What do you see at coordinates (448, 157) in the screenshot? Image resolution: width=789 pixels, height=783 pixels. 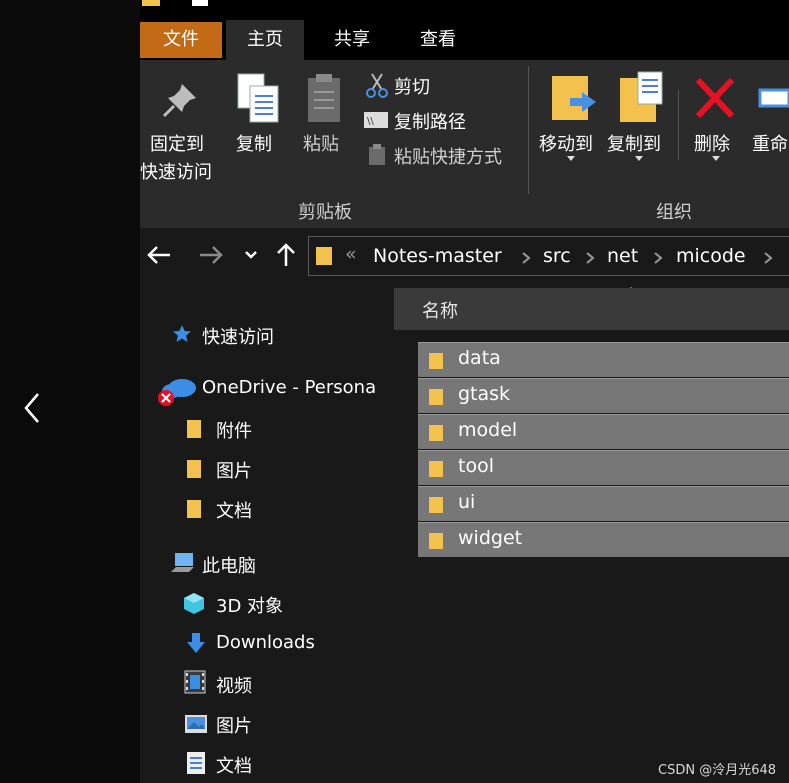 I see `paste-shortcut-label: 粘贴快捷方式` at bounding box center [448, 157].